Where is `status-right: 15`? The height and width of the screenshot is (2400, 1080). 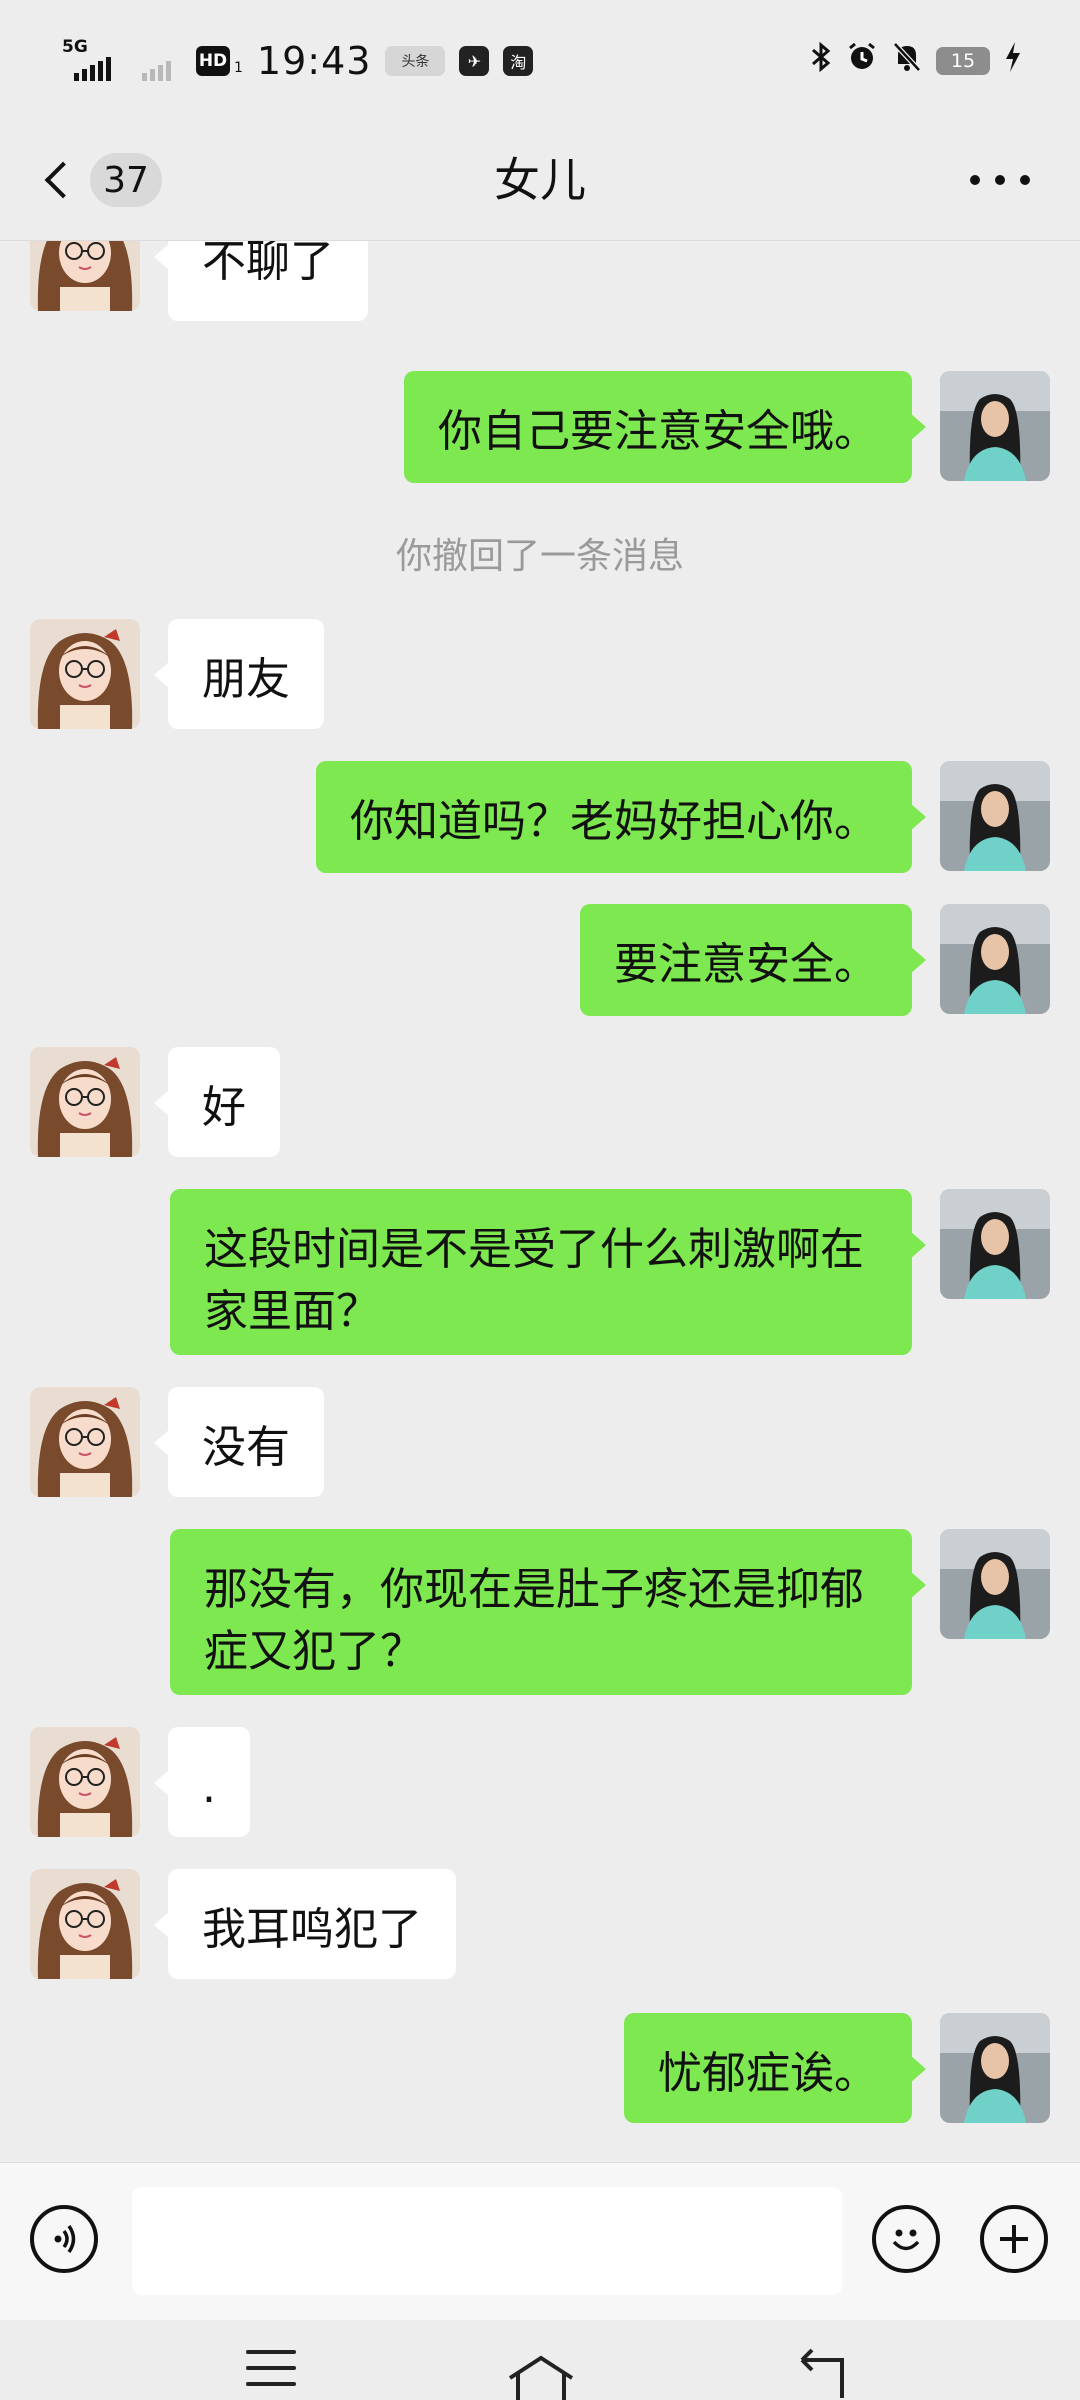
status-right: 15 is located at coordinates (916, 61).